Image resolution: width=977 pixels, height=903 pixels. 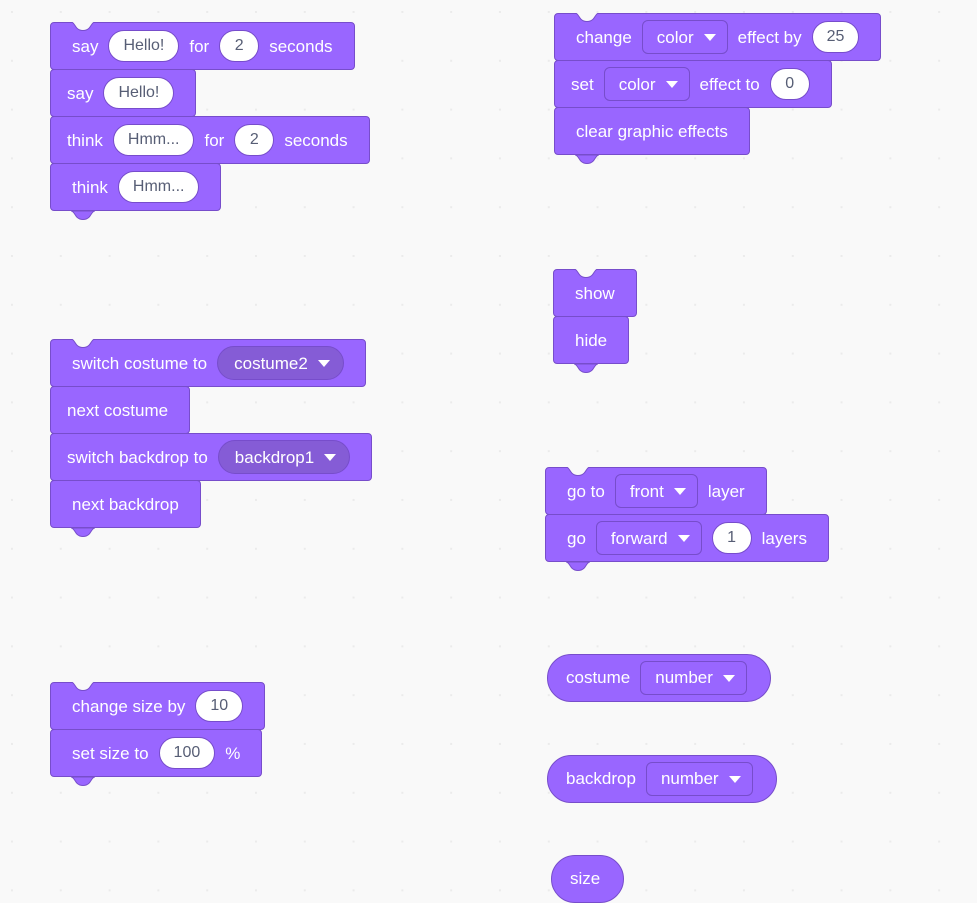 I want to click on dropdown-costume2: costume2, so click(x=280, y=363).